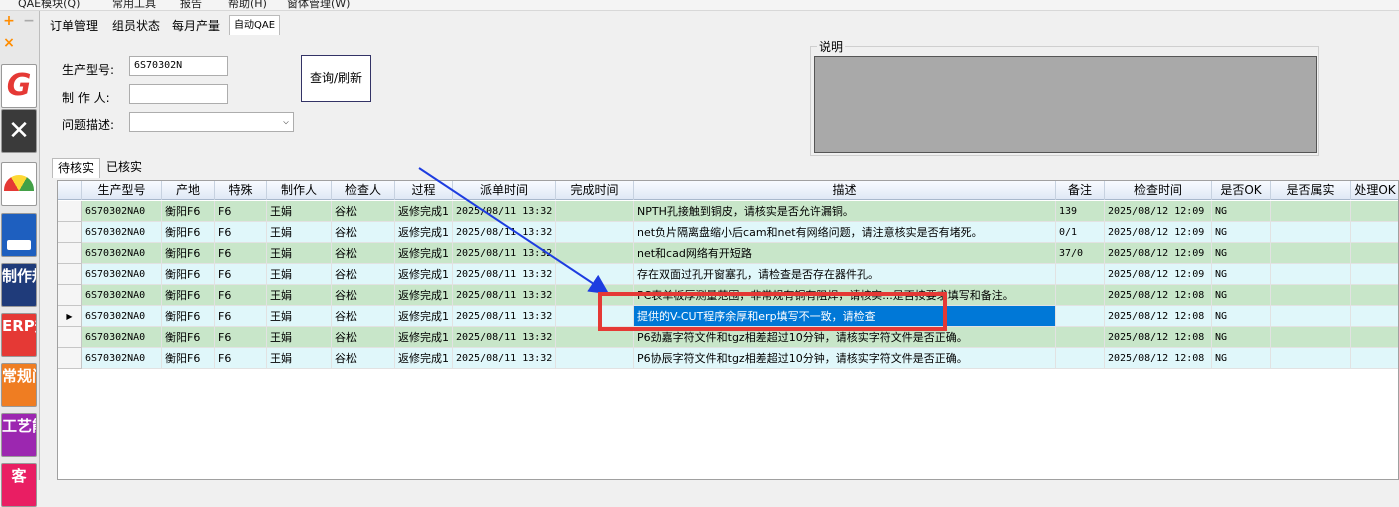 This screenshot has height=507, width=1399. I want to click on close-icon: ×, so click(9, 43).